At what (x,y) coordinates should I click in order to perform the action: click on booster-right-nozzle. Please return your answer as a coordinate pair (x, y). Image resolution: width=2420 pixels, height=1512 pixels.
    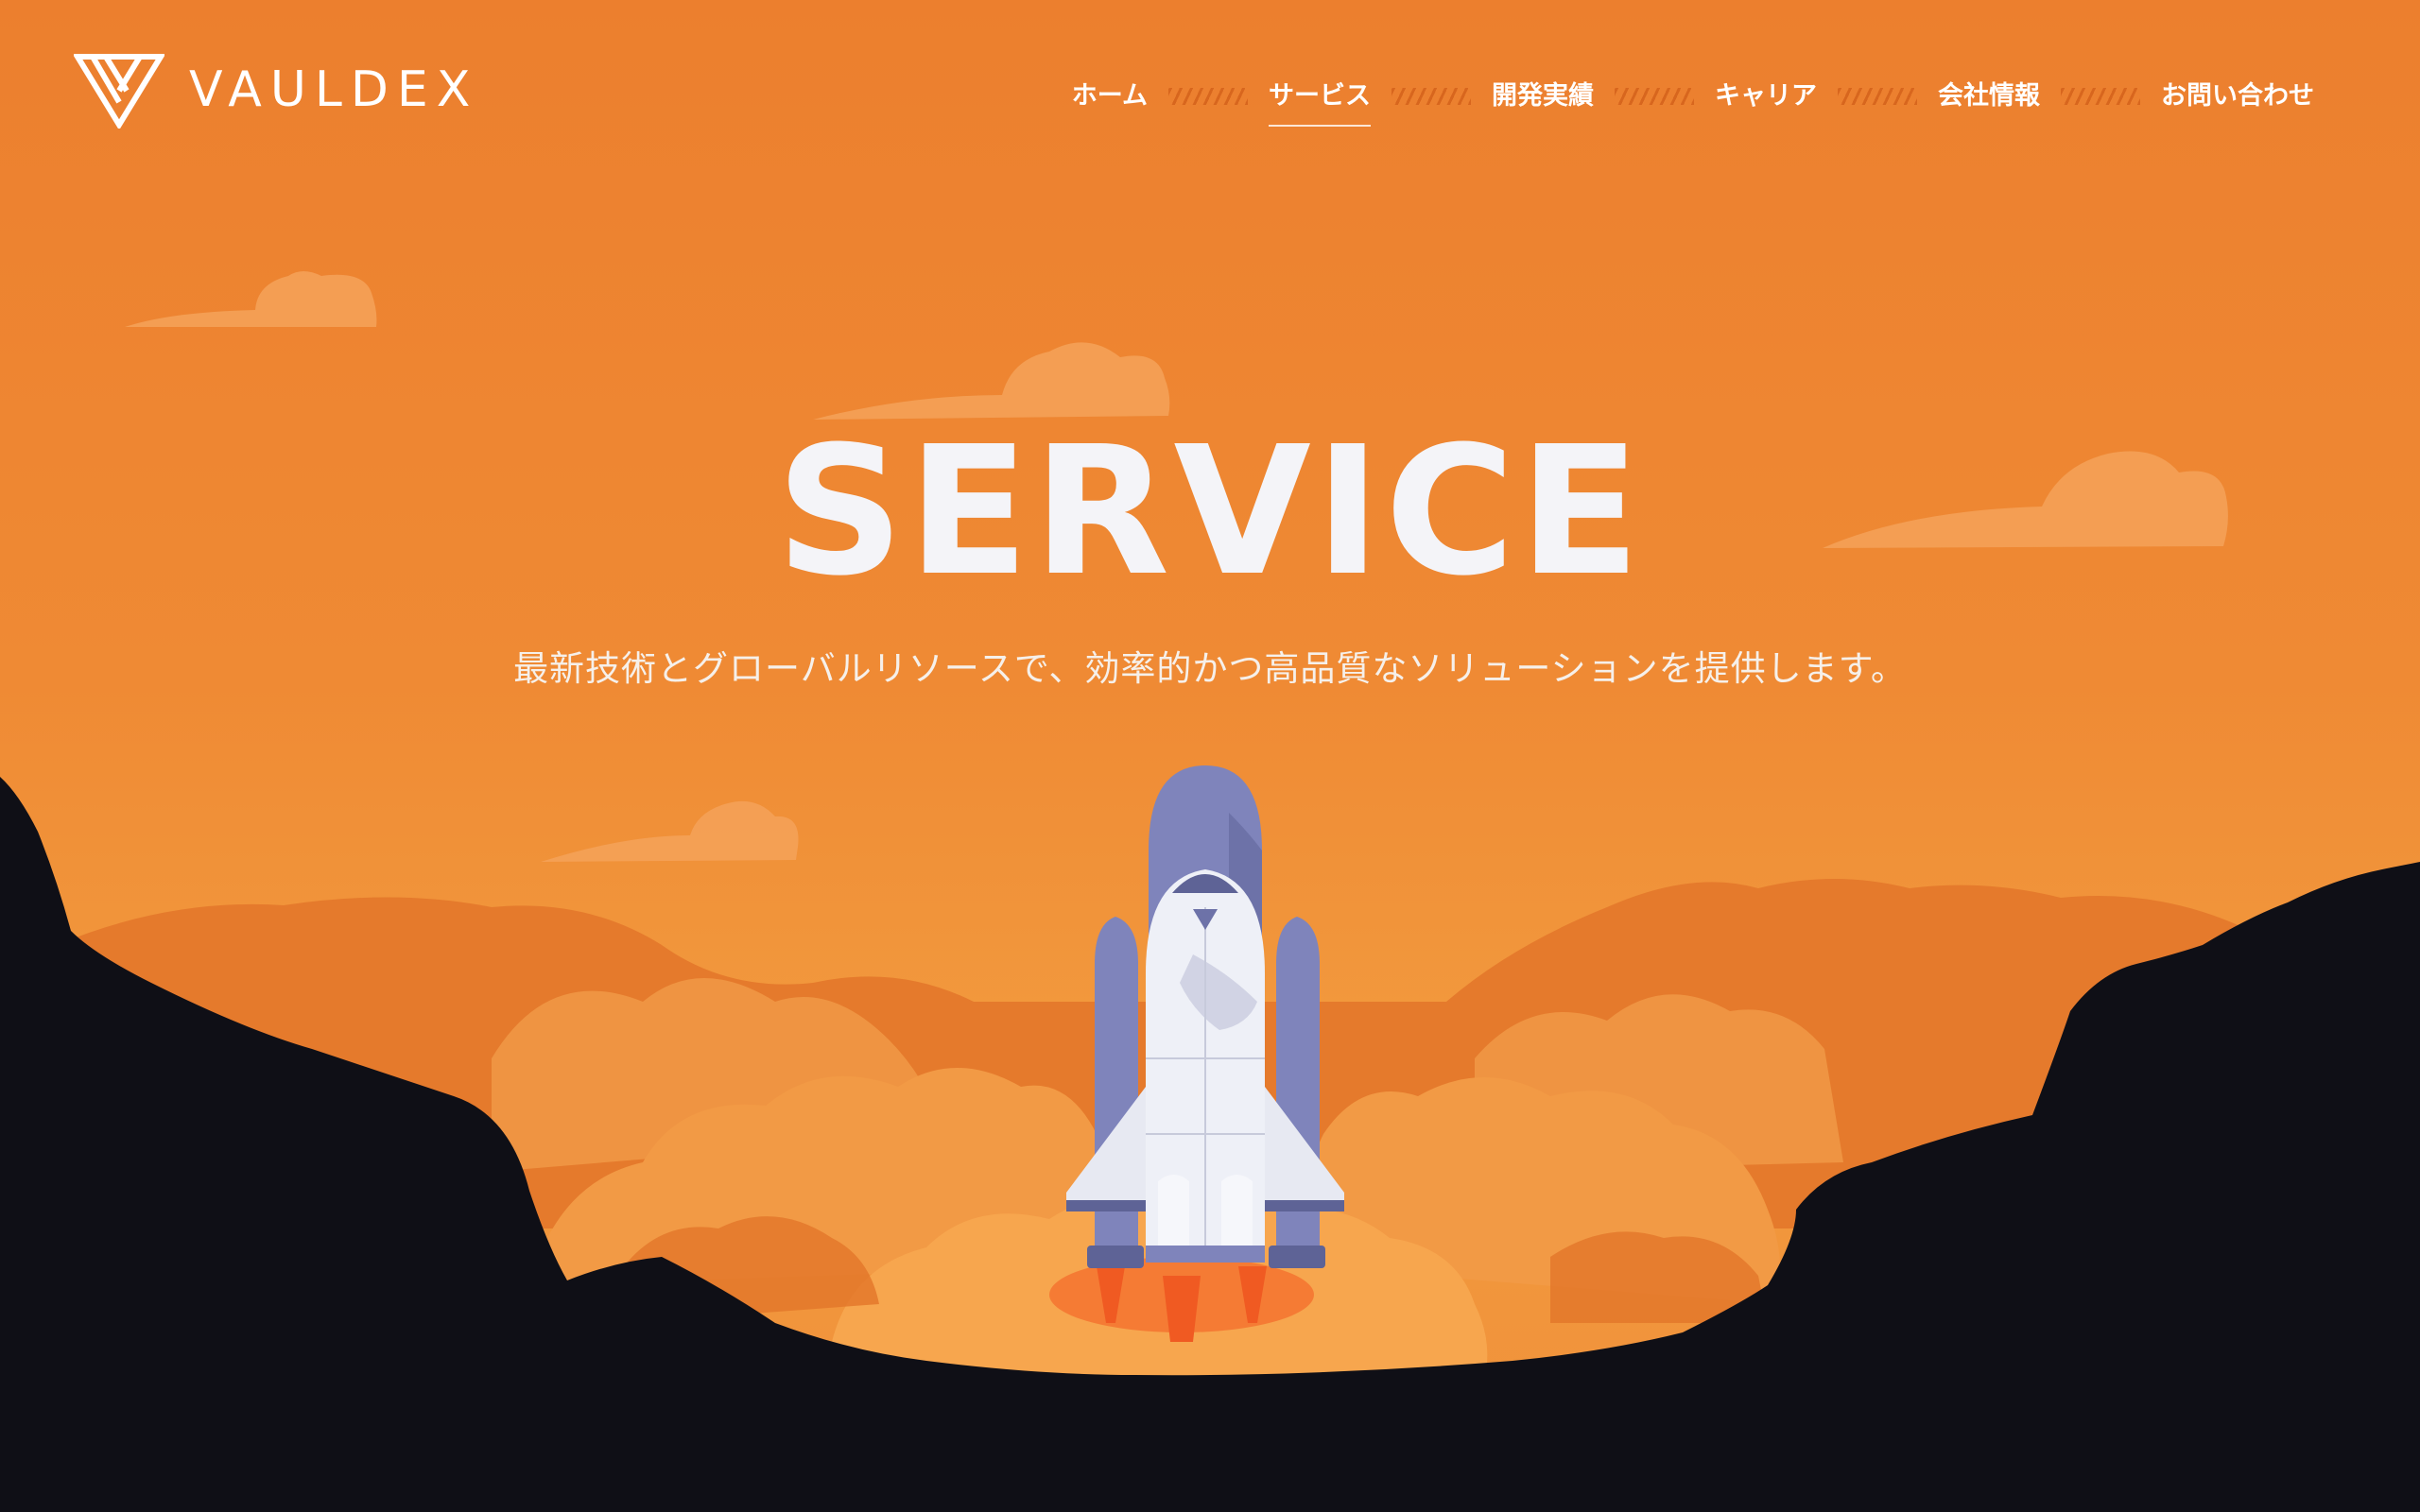
    Looking at the image, I should click on (1297, 1257).